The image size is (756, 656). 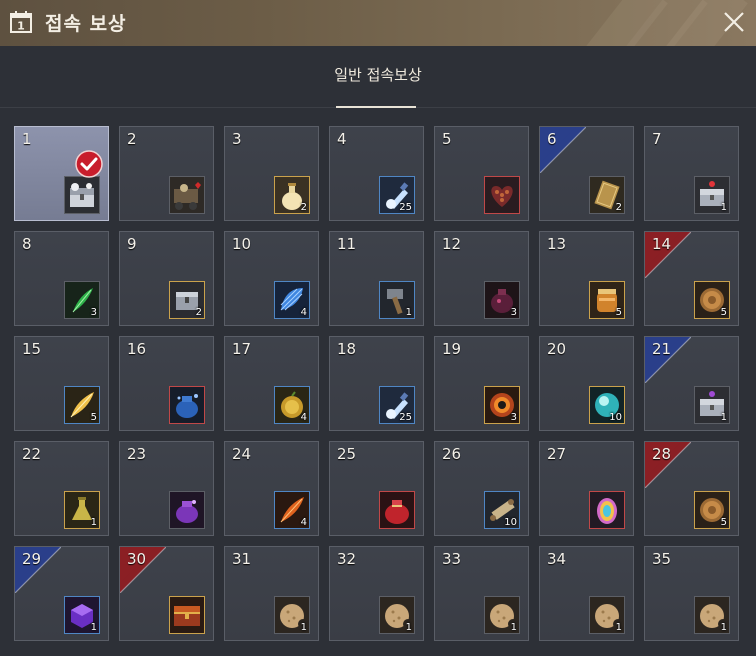 What do you see at coordinates (691, 488) in the screenshot?
I see `reward-cell-day-28: 28 5` at bounding box center [691, 488].